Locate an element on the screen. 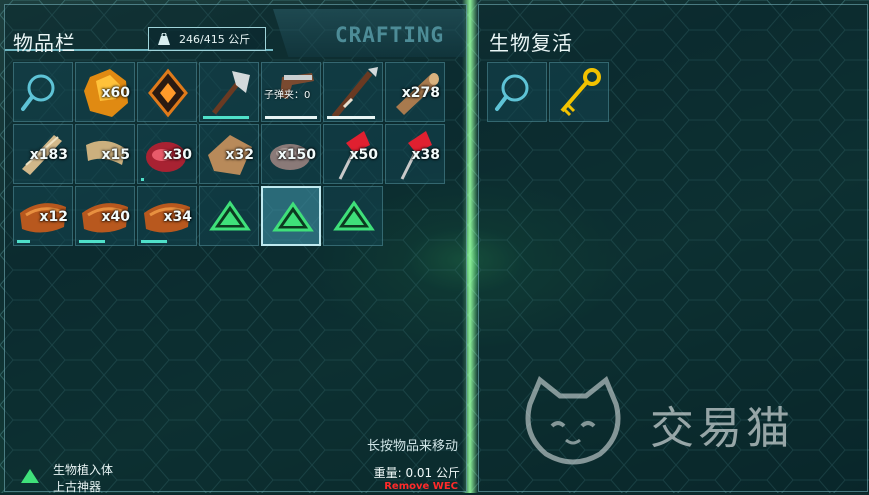 This screenshot has width=869, height=495. inventory-slot: x15 is located at coordinates (105, 154).